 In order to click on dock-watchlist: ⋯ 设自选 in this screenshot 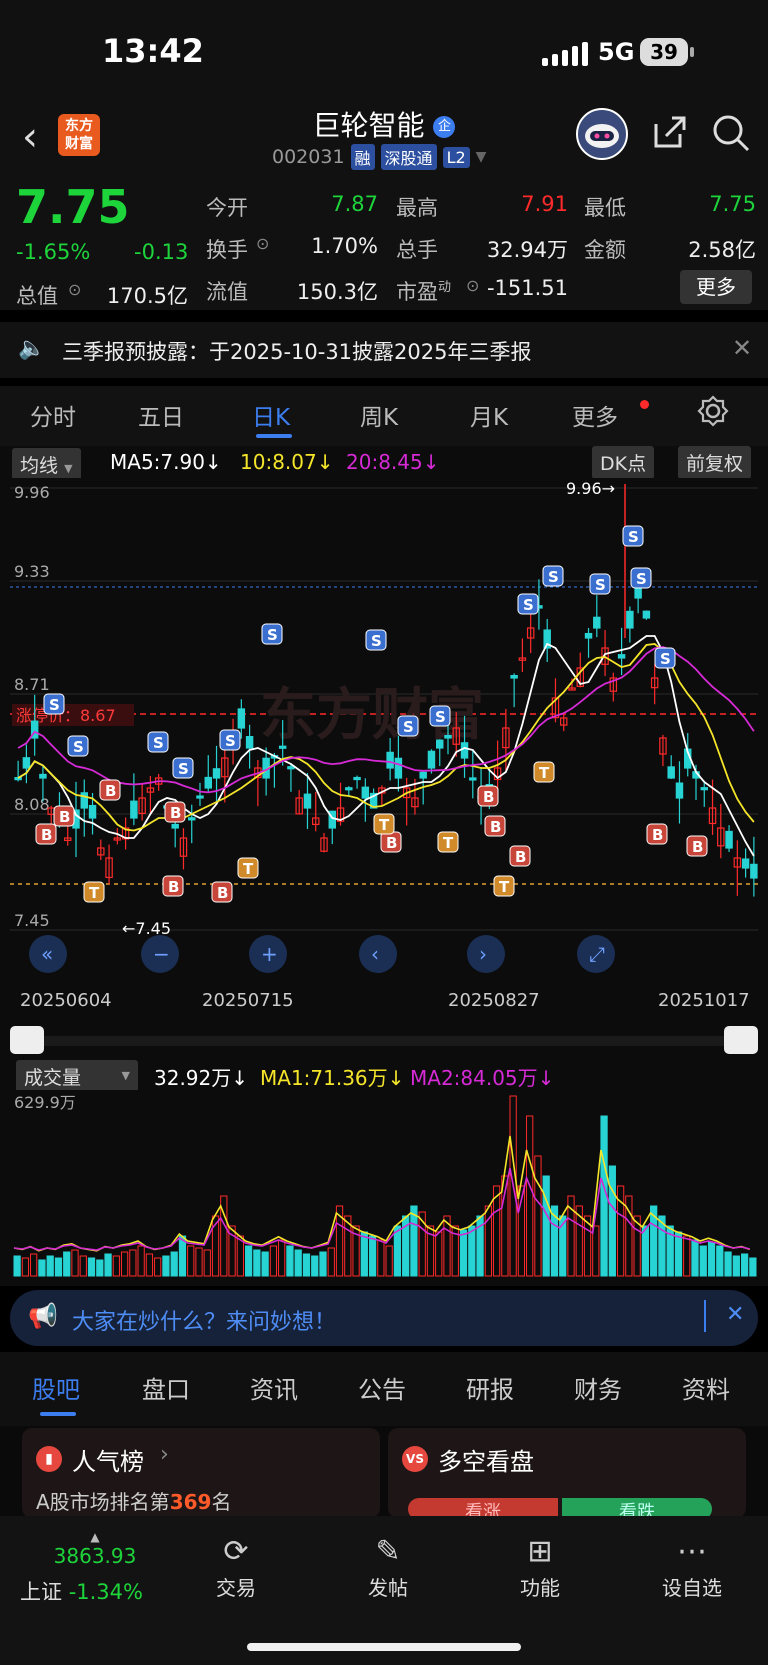, I will do `click(692, 1567)`.